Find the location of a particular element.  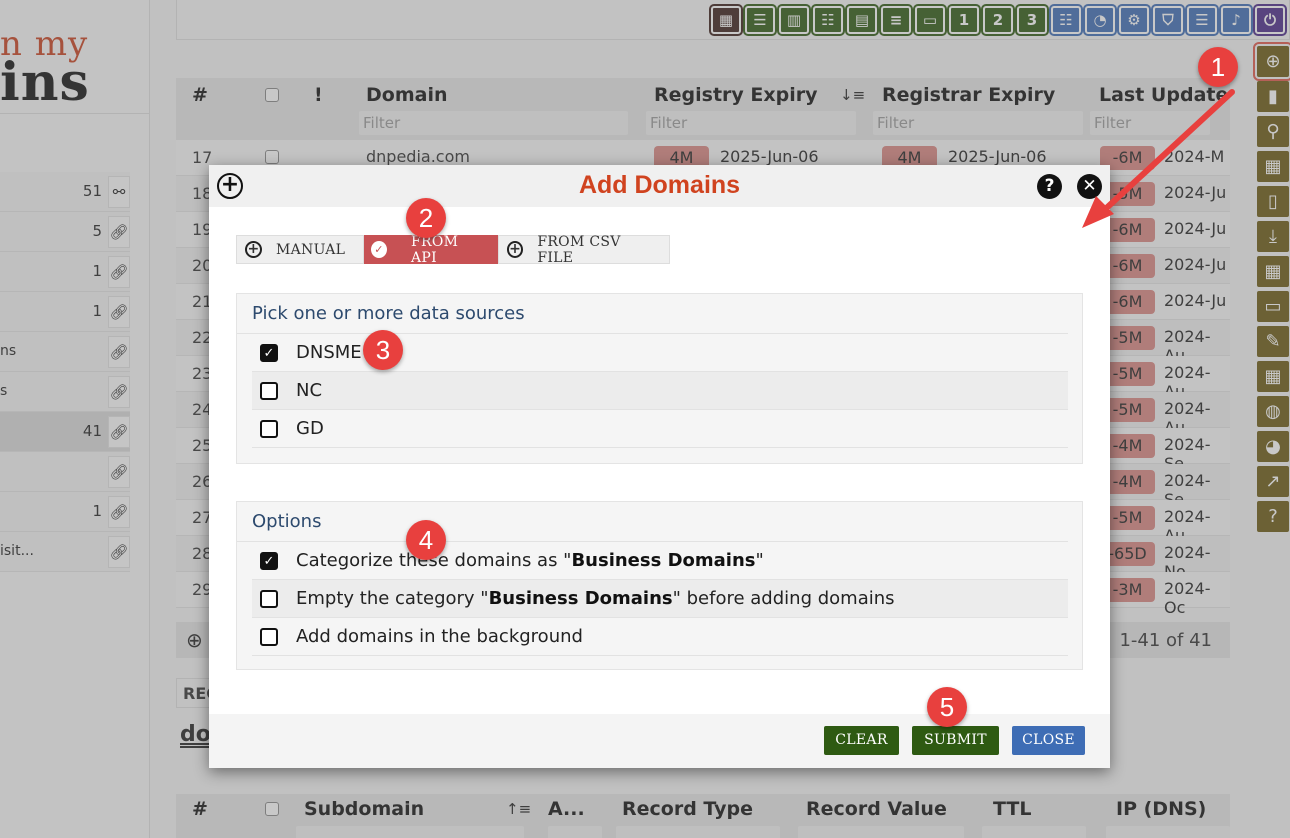

nc-checkbox is located at coordinates (269, 391).